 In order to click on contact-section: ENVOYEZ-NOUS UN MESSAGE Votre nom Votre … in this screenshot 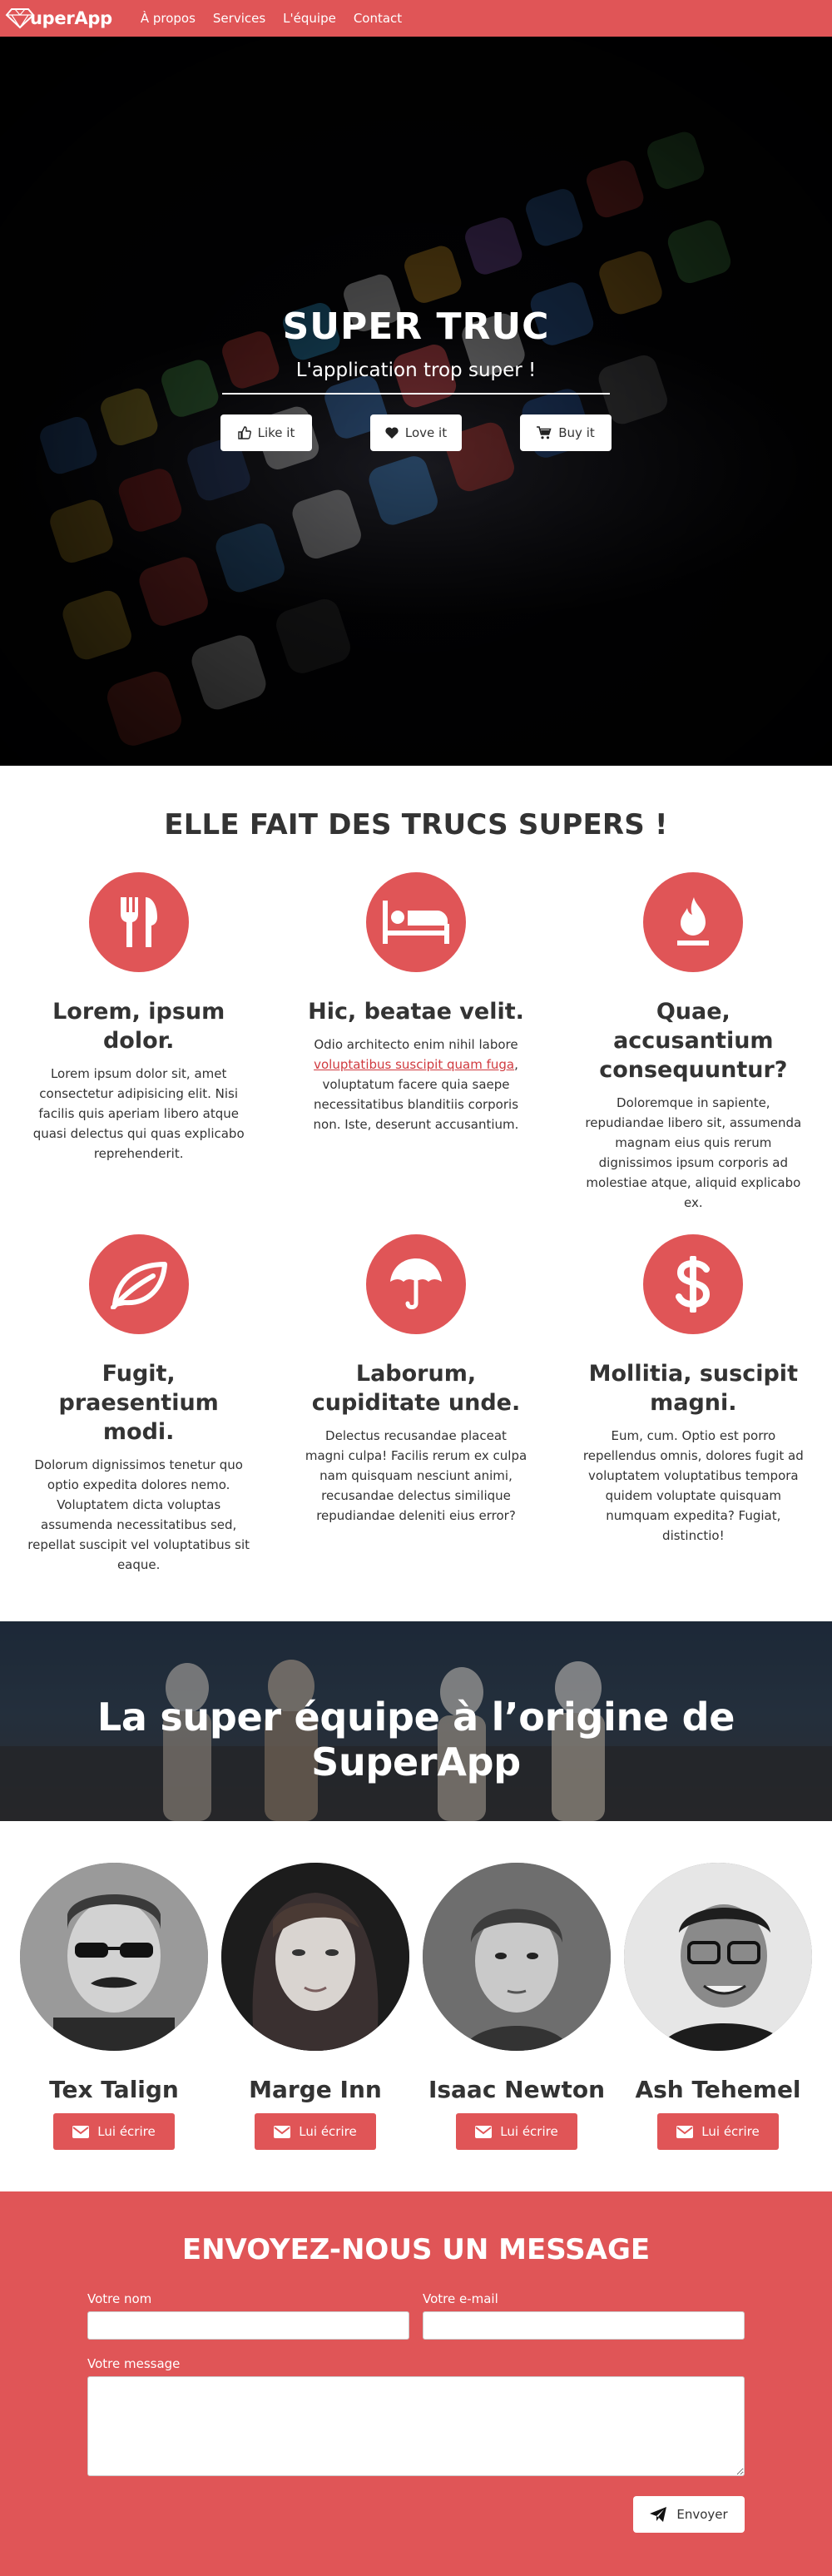, I will do `click(416, 2383)`.